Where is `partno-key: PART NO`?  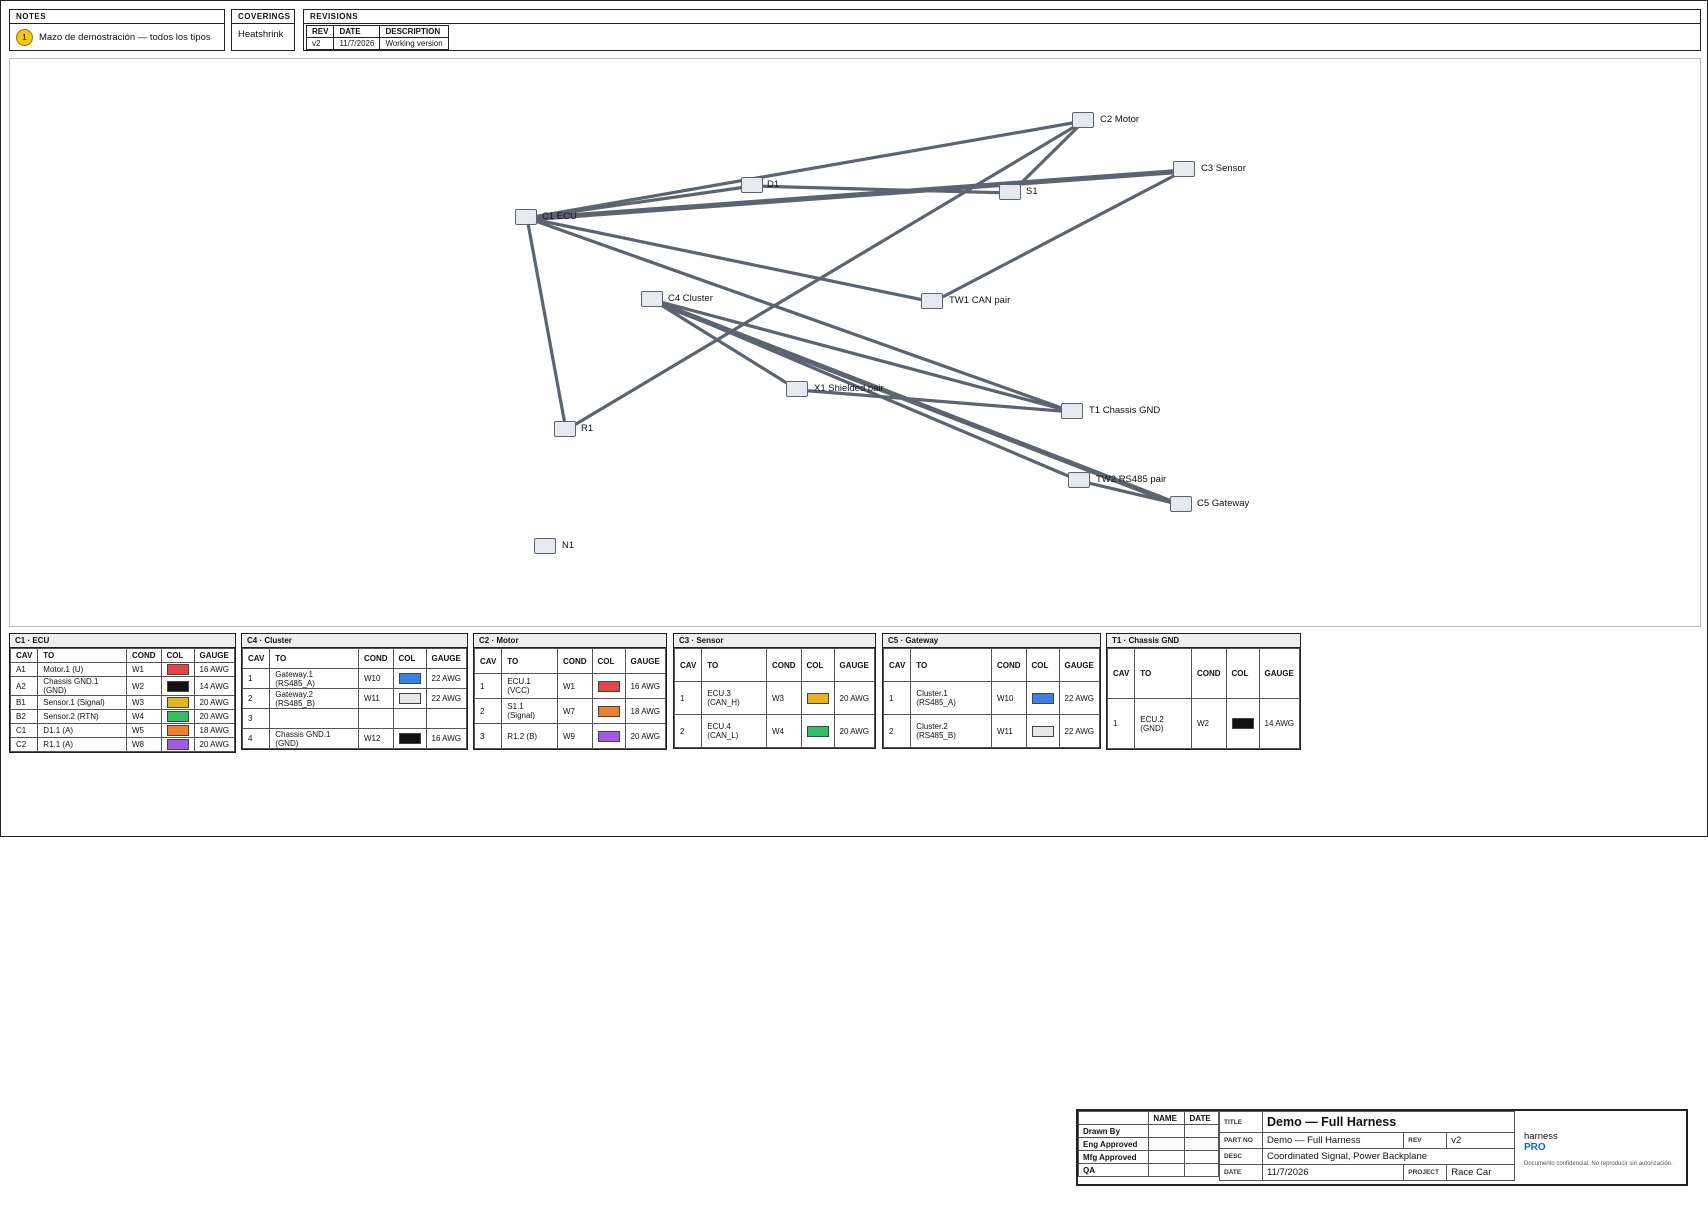
partno-key: PART NO is located at coordinates (1241, 1140).